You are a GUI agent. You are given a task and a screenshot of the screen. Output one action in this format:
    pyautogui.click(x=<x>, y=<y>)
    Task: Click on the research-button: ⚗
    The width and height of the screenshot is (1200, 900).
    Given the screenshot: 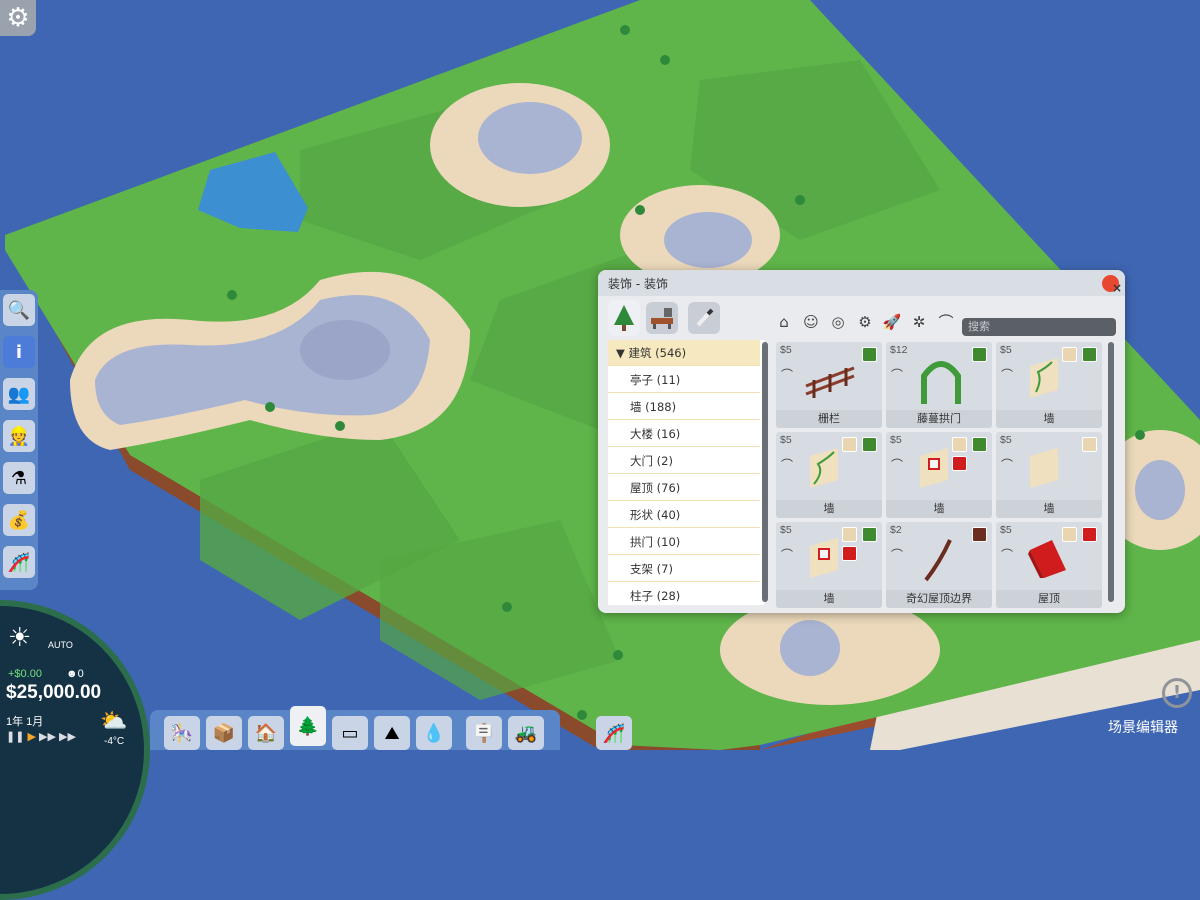 What is the action you would take?
    pyautogui.click(x=19, y=478)
    